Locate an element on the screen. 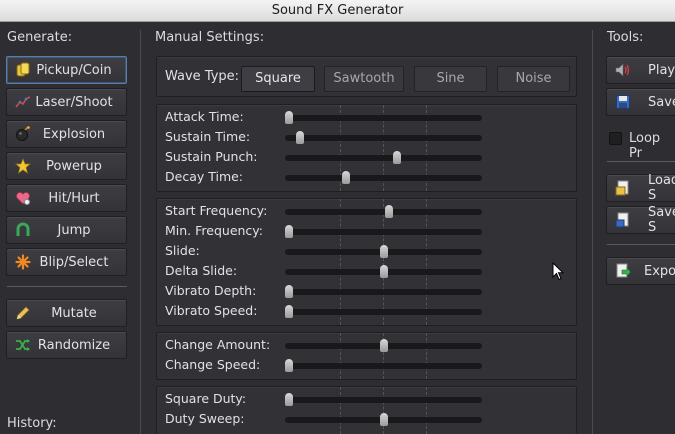 The image size is (675, 434). heart-icon is located at coordinates (23, 198).